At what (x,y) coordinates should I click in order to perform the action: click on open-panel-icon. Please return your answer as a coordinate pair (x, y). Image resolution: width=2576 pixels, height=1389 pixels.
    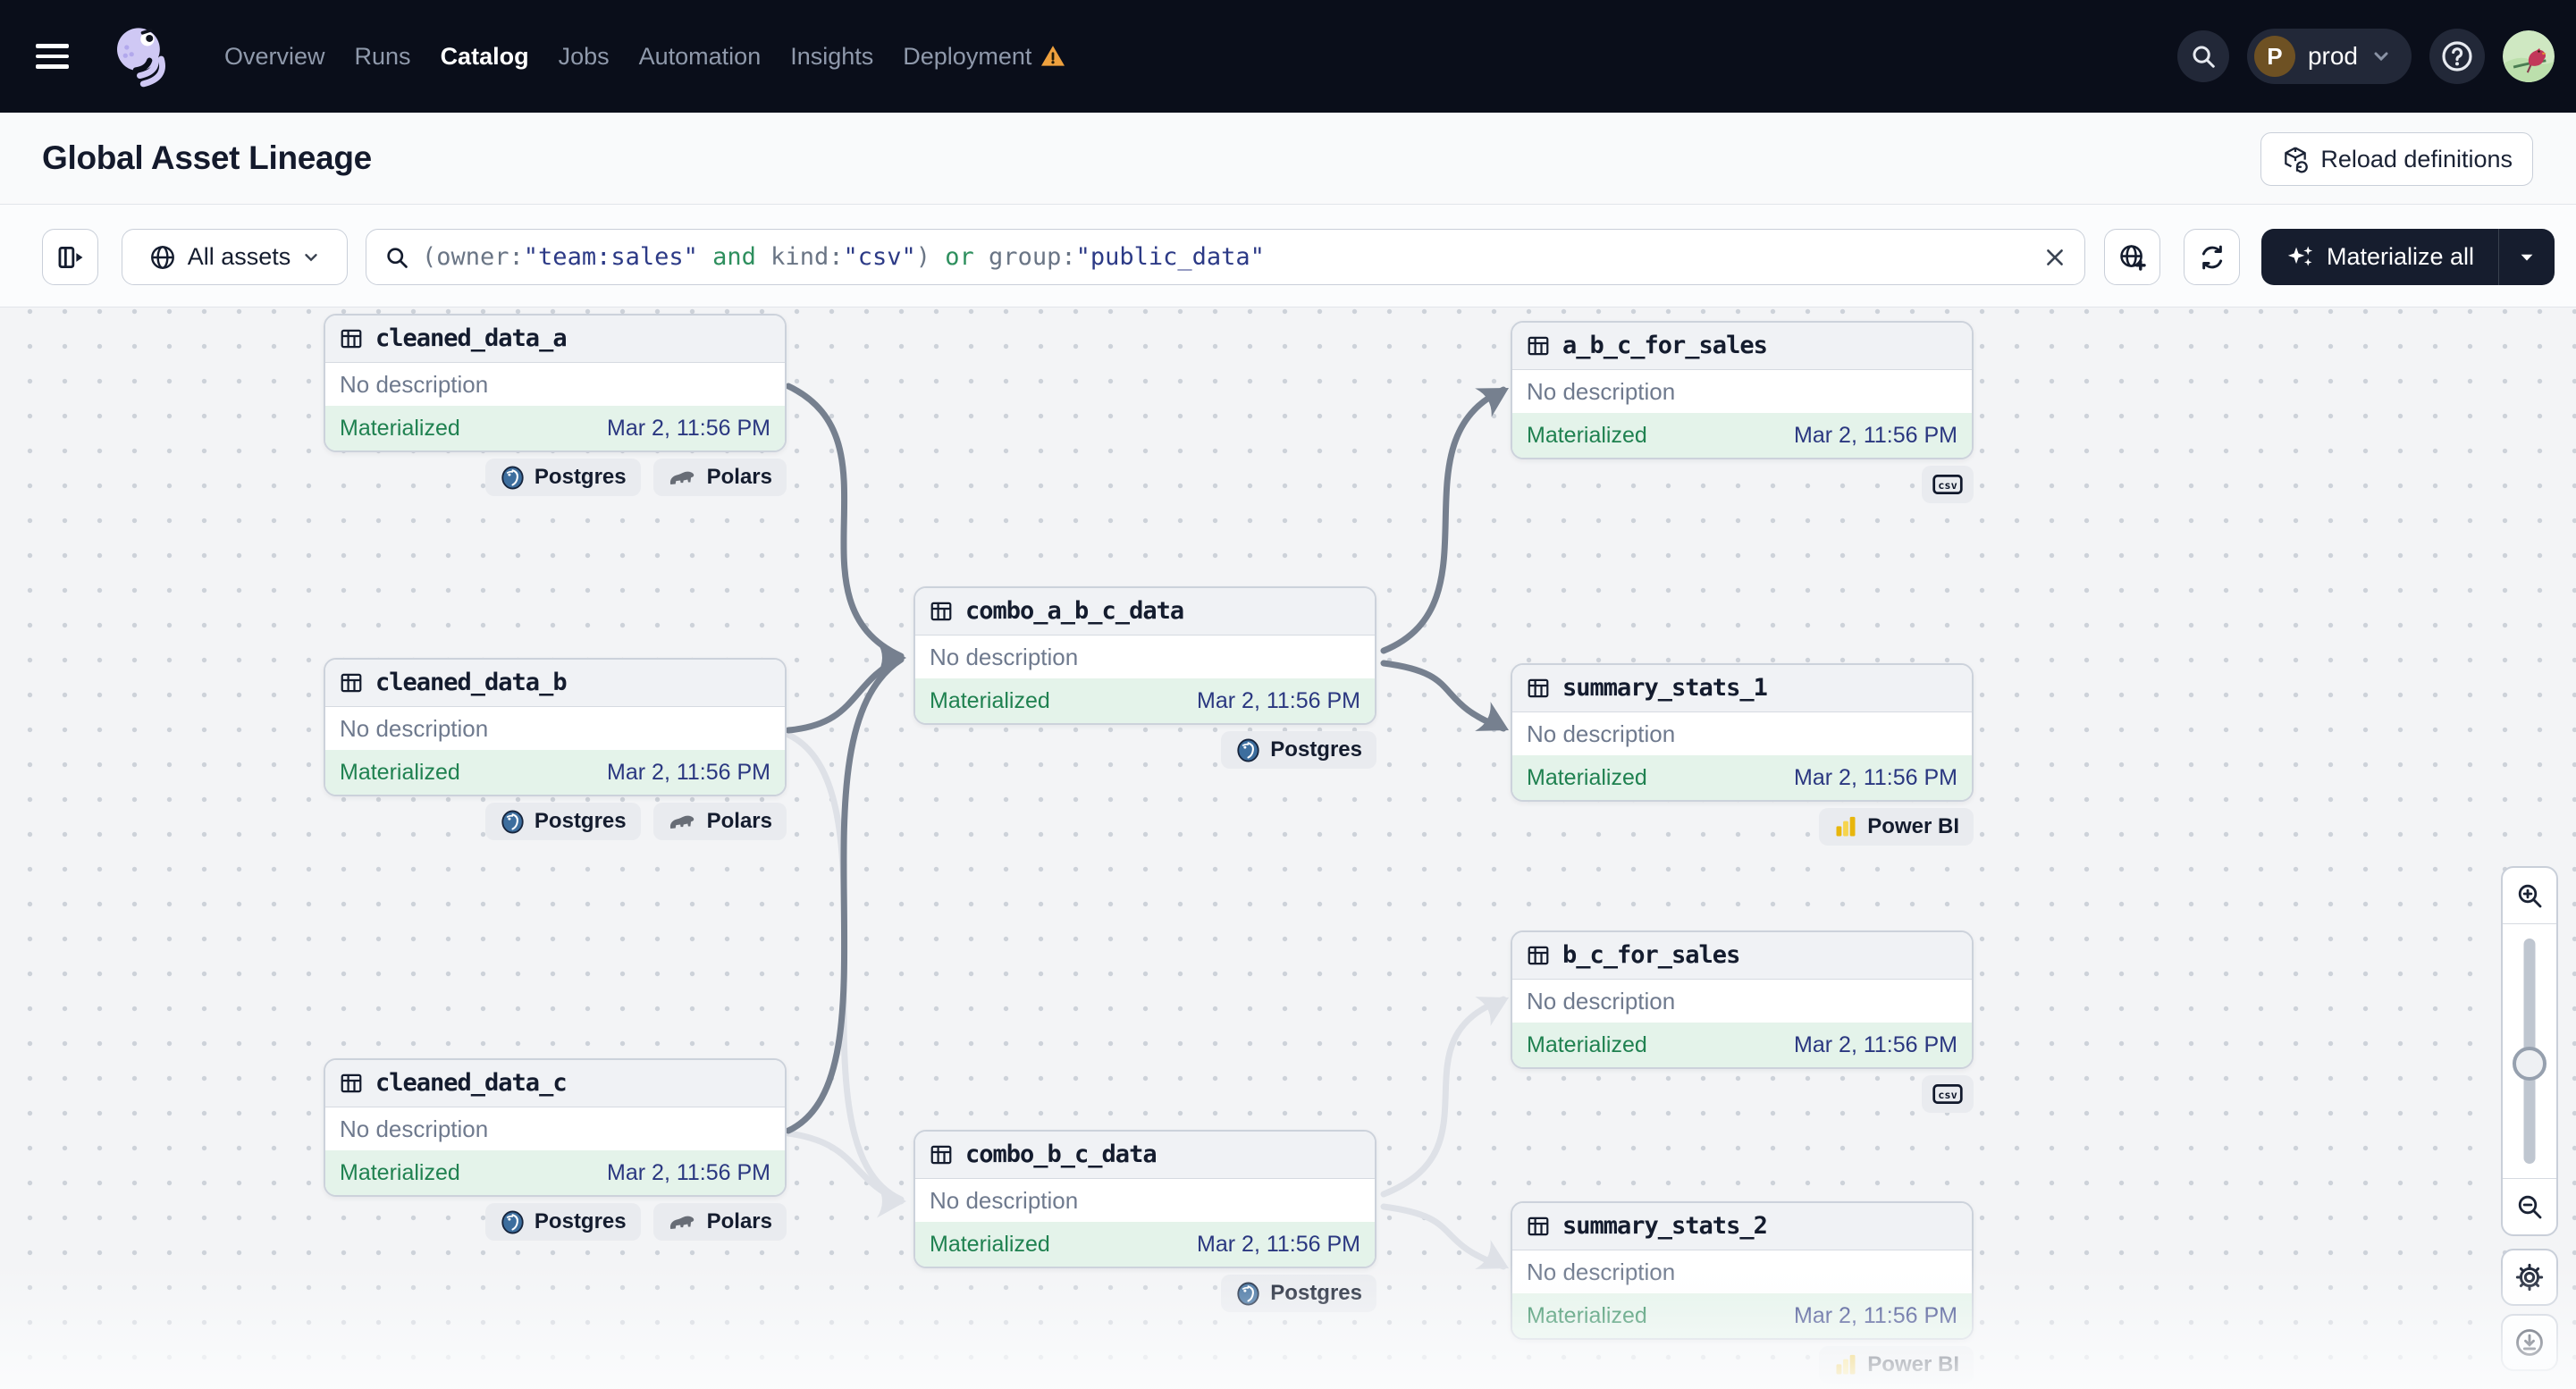
    Looking at the image, I should click on (70, 257).